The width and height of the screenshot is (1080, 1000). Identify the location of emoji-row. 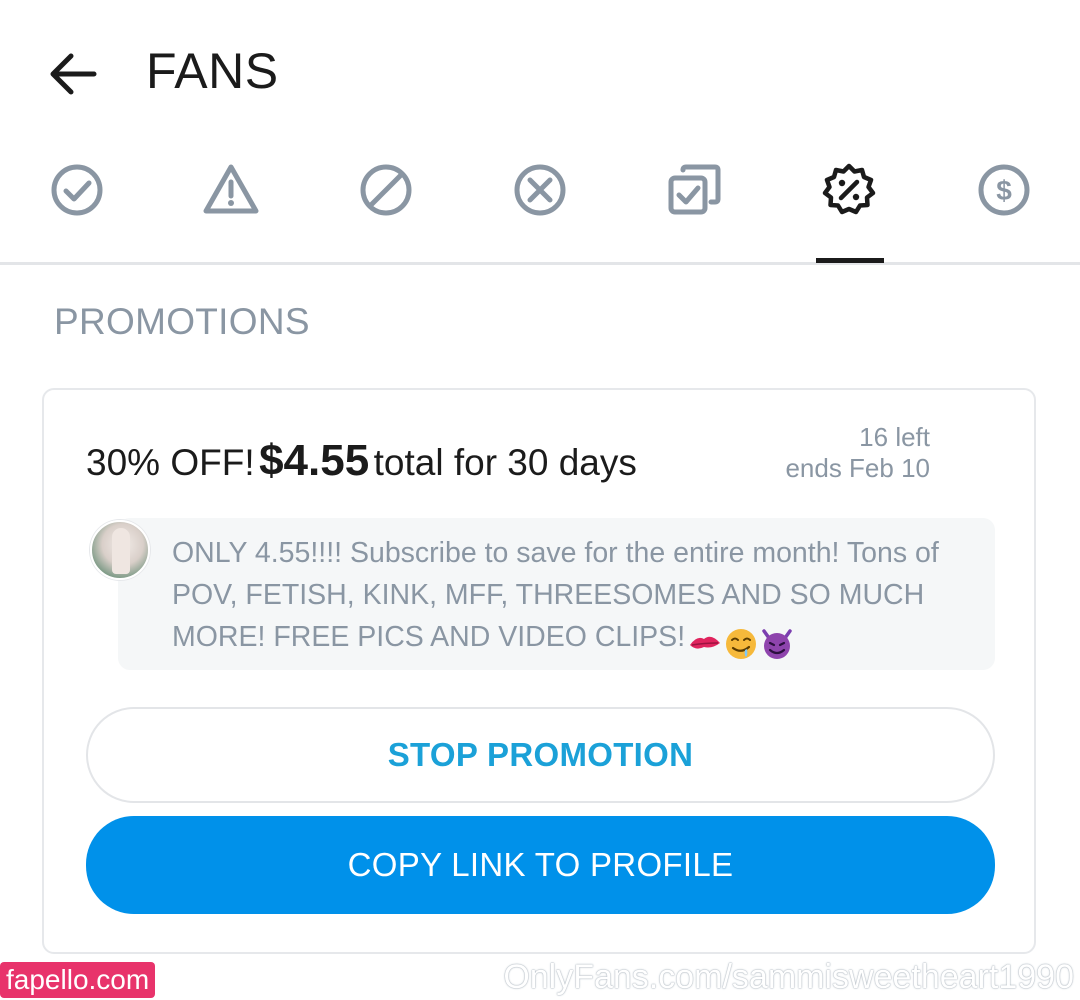
(741, 643).